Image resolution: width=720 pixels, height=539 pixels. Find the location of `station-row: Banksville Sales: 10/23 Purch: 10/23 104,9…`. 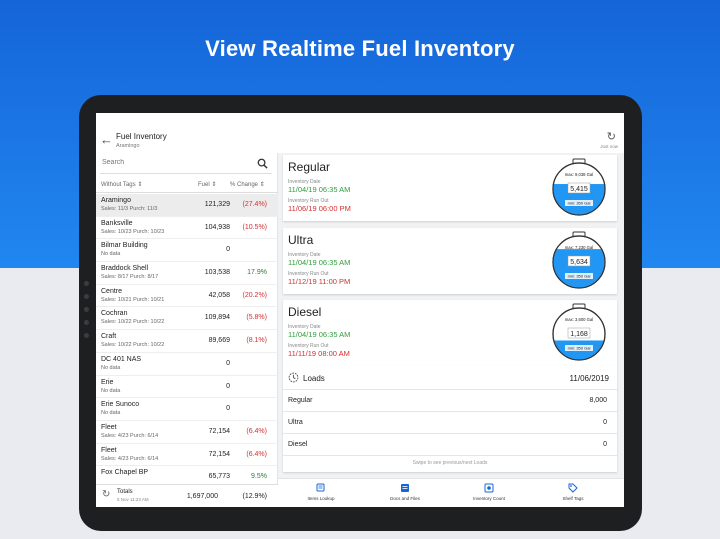

station-row: Banksville Sales: 10/23 Purch: 10/23 104,9… is located at coordinates (187, 228).